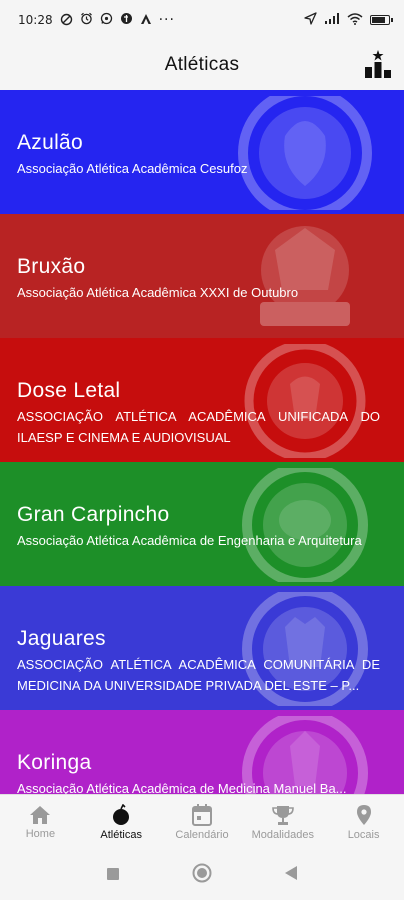  What do you see at coordinates (291, 875) in the screenshot?
I see `back-triangle-icon` at bounding box center [291, 875].